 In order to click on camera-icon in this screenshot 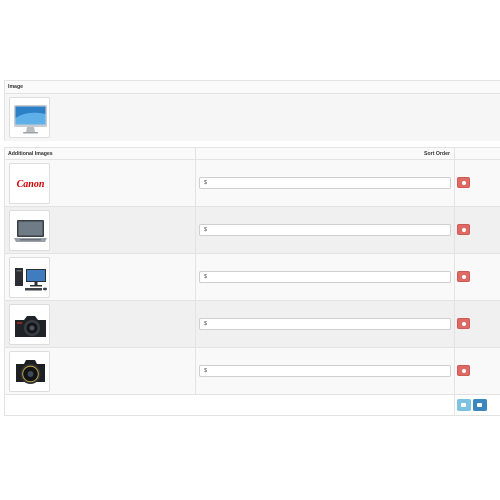, I will do `click(30, 326)`.